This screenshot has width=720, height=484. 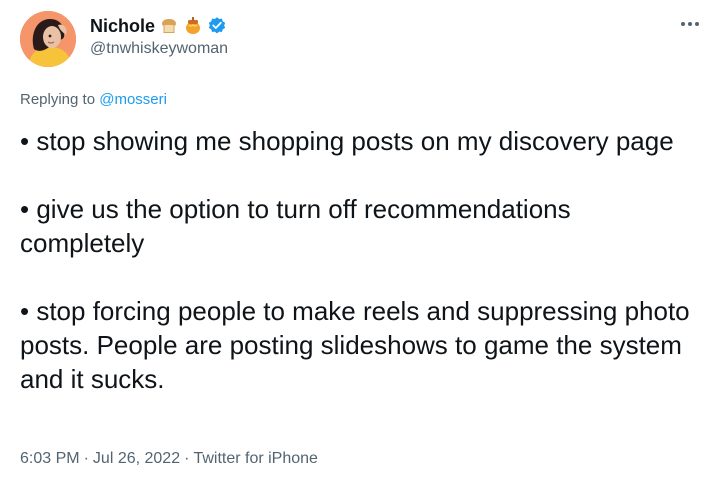 What do you see at coordinates (58, 99) in the screenshot?
I see `replying-to-label: Replying to` at bounding box center [58, 99].